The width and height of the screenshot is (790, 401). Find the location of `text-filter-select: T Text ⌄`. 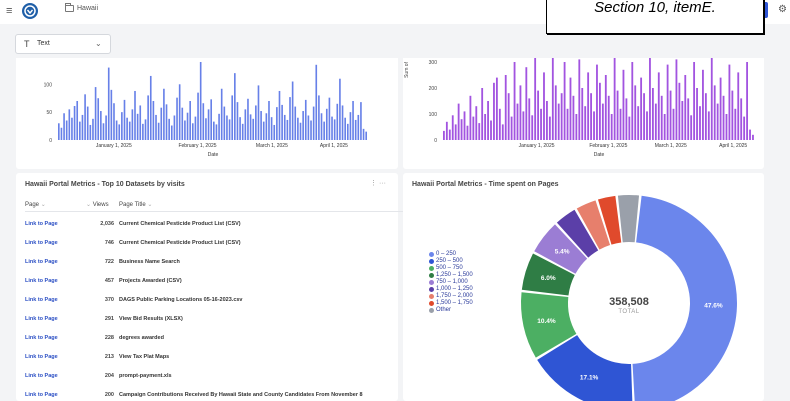

text-filter-select: T Text ⌄ is located at coordinates (63, 44).